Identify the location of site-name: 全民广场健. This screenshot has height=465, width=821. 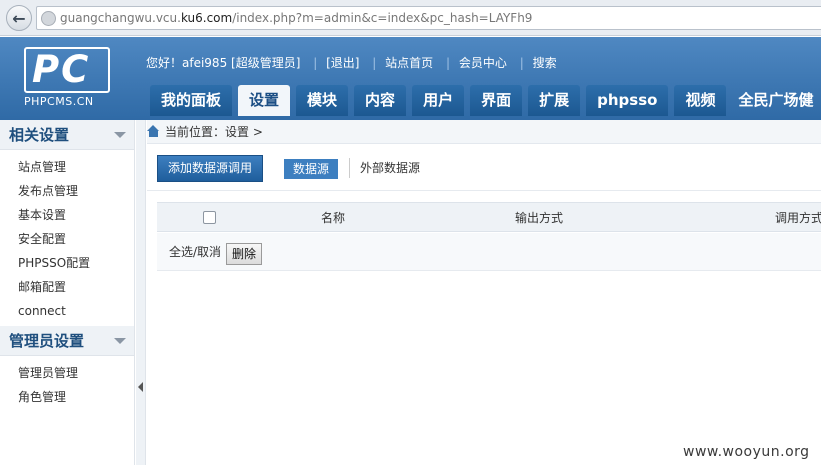
(776, 100).